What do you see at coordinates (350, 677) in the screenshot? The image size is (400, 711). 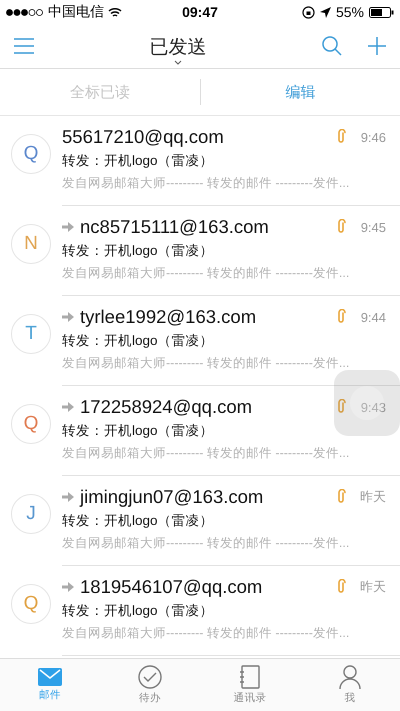 I see `person-icon` at bounding box center [350, 677].